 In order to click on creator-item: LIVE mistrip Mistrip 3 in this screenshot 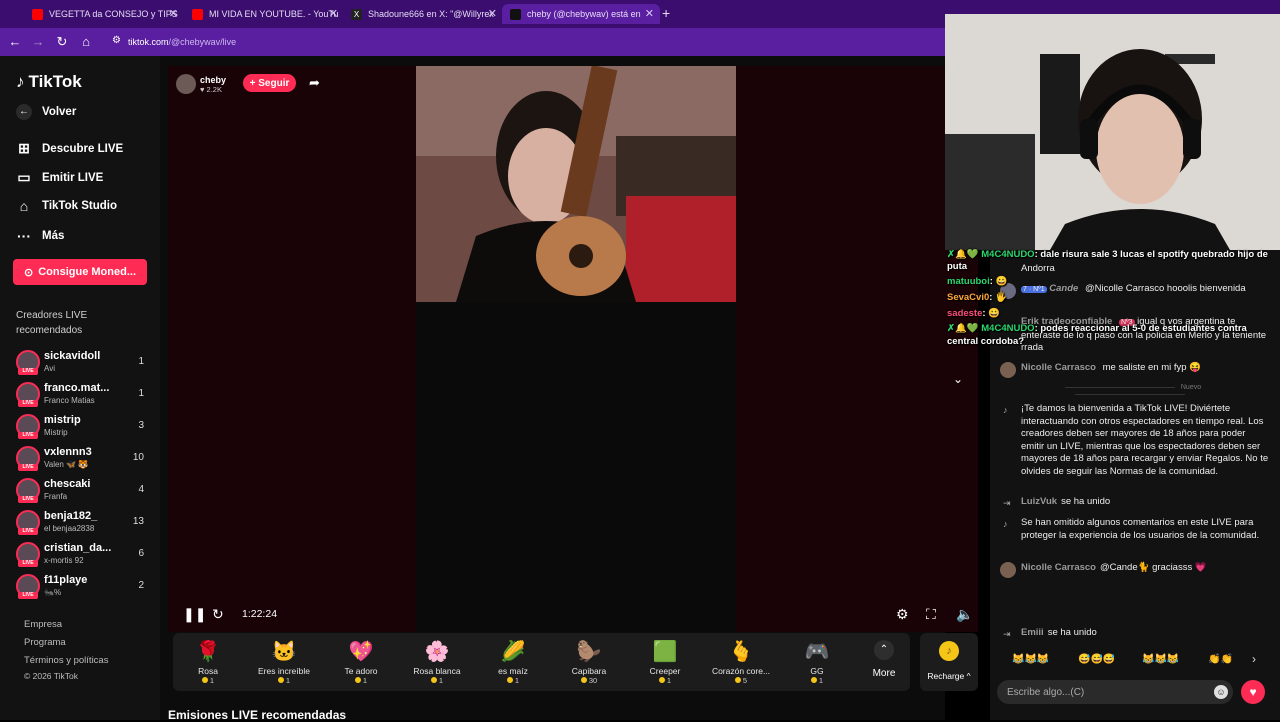, I will do `click(84, 426)`.